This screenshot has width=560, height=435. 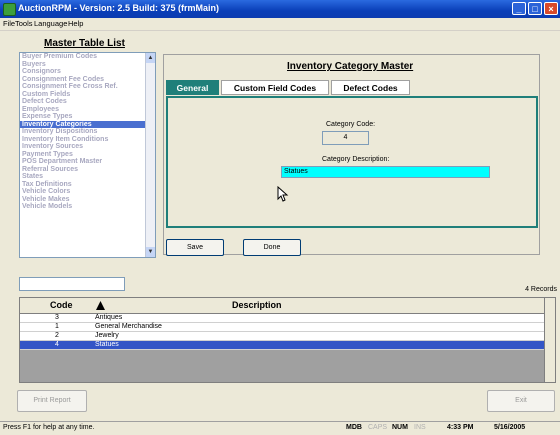 What do you see at coordinates (57, 344) in the screenshot?
I see `cell-code: 4` at bounding box center [57, 344].